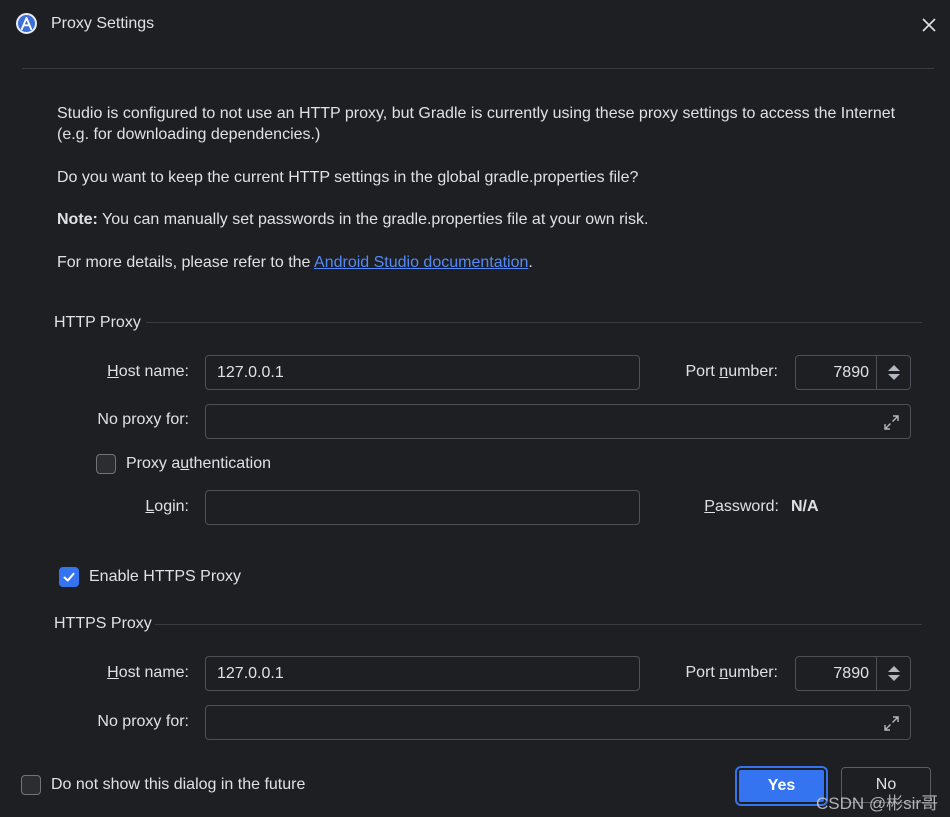 This screenshot has width=950, height=817. I want to click on http-no-proxy-input, so click(558, 421).